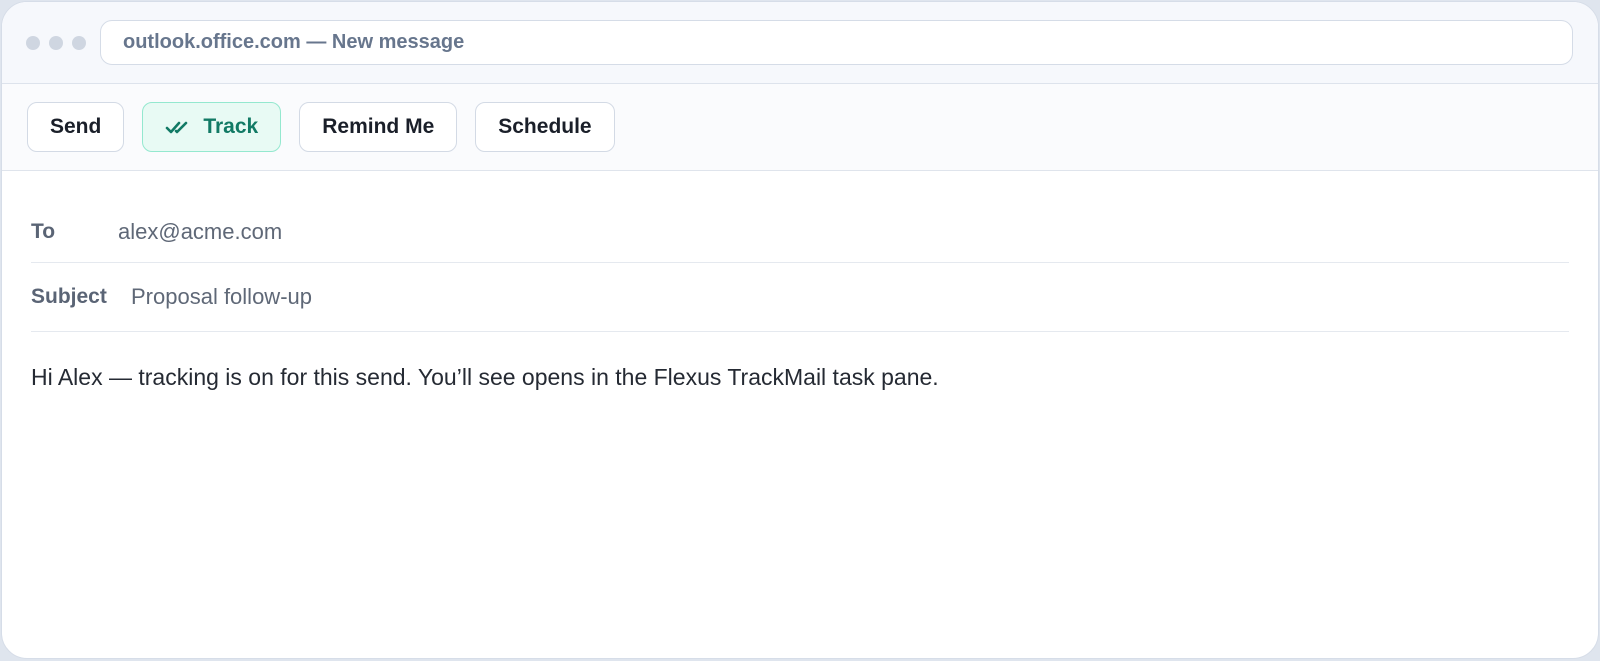 The image size is (1600, 661). What do you see at coordinates (836, 42) in the screenshot?
I see `address-bar: outlook.office.com — New message` at bounding box center [836, 42].